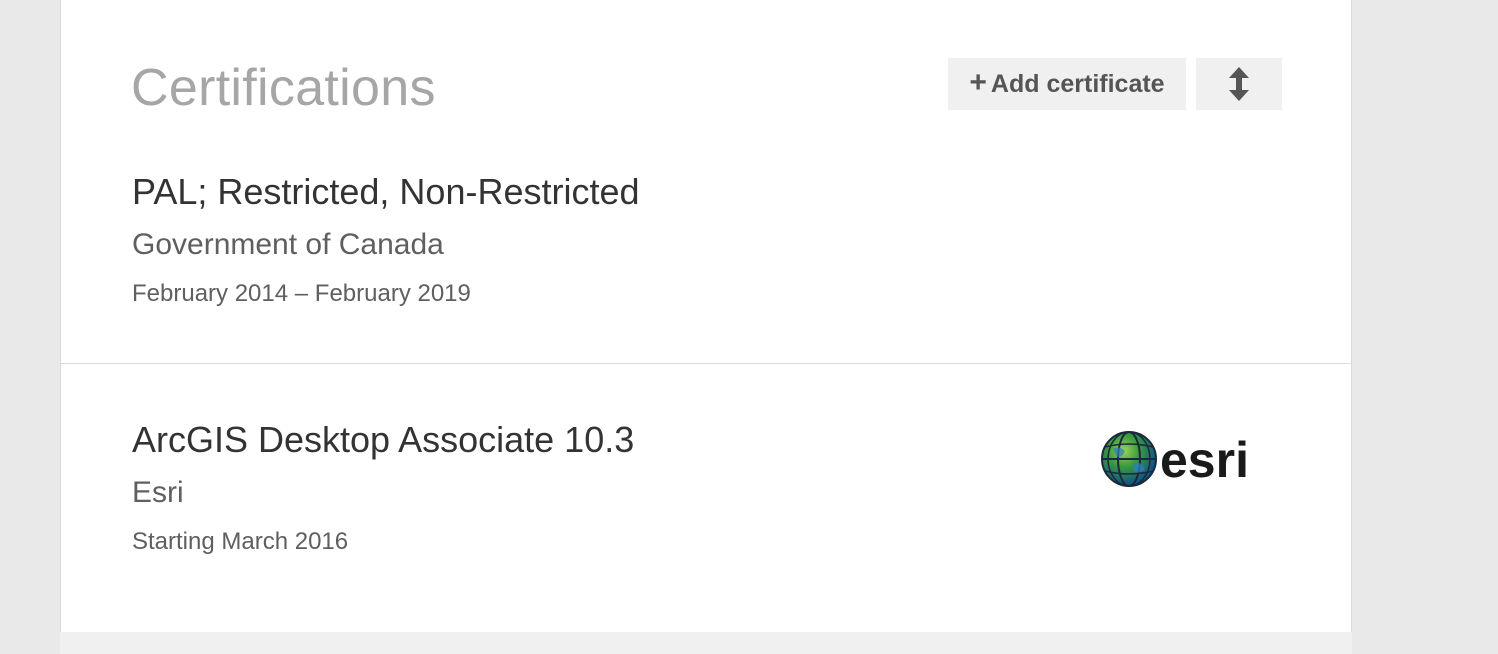  Describe the element at coordinates (1129, 459) in the screenshot. I see `globe-icon` at that location.